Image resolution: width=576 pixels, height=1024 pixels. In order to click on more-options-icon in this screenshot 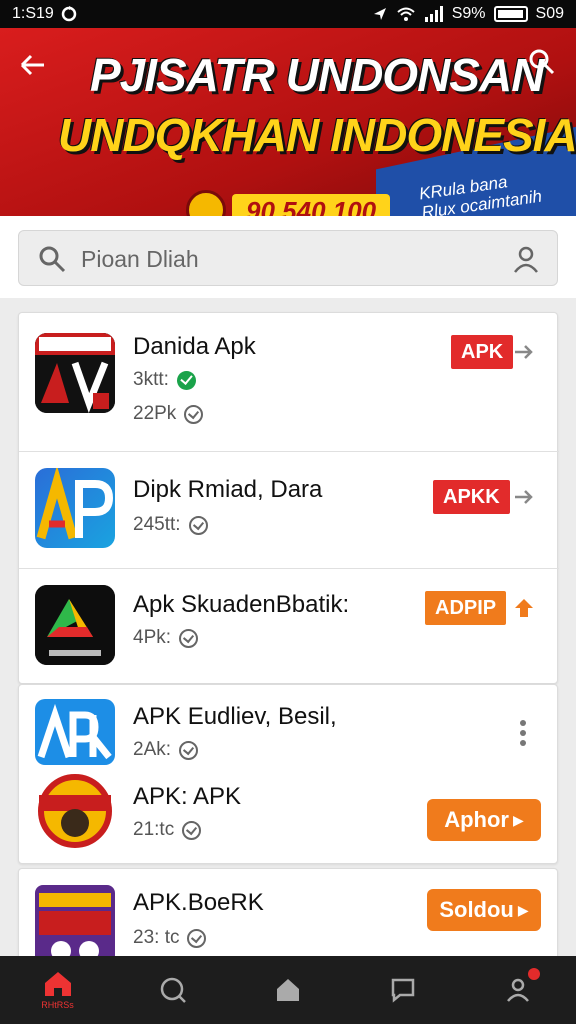, I will do `click(523, 733)`.